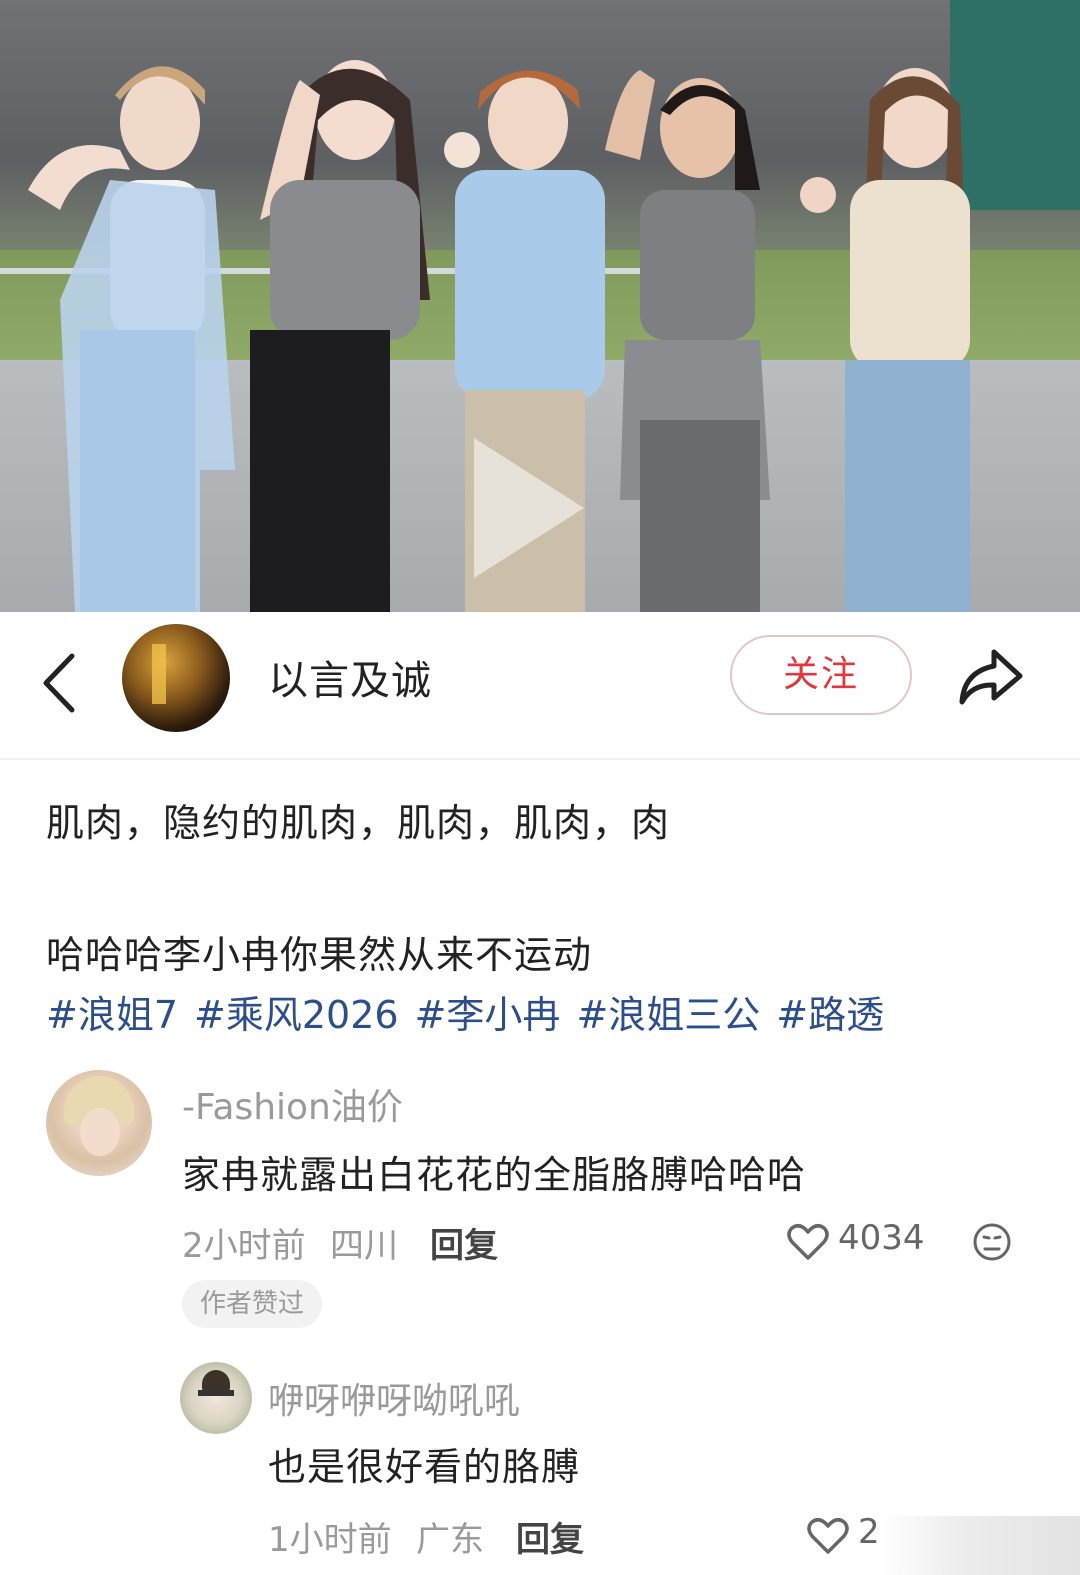 The width and height of the screenshot is (1080, 1575). What do you see at coordinates (991, 677) in the screenshot?
I see `share-icon` at bounding box center [991, 677].